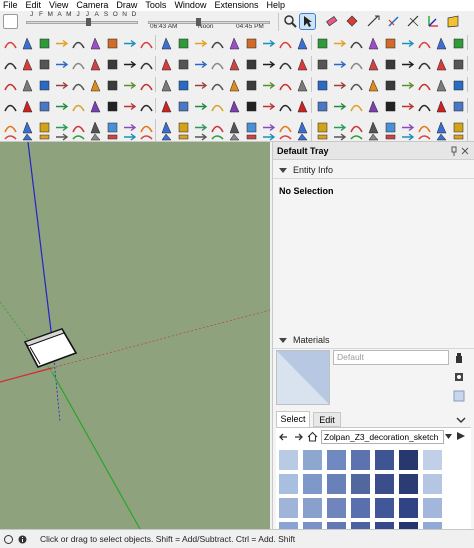 Image resolution: width=474 pixels, height=548 pixels. I want to click on paint-bucket-icon, so click(351, 21).